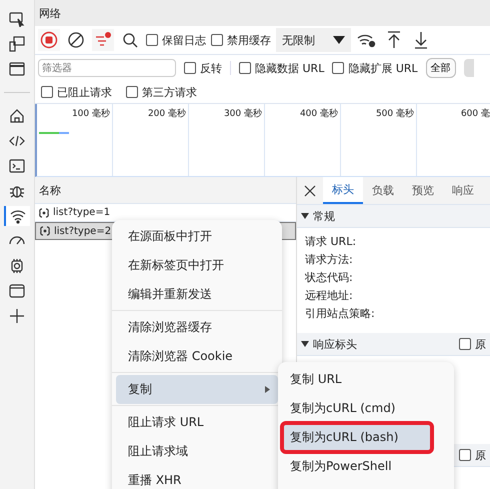 Image resolution: width=490 pixels, height=489 pixels. Describe the element at coordinates (54, 133) in the screenshot. I see `waterfall-bar` at that location.